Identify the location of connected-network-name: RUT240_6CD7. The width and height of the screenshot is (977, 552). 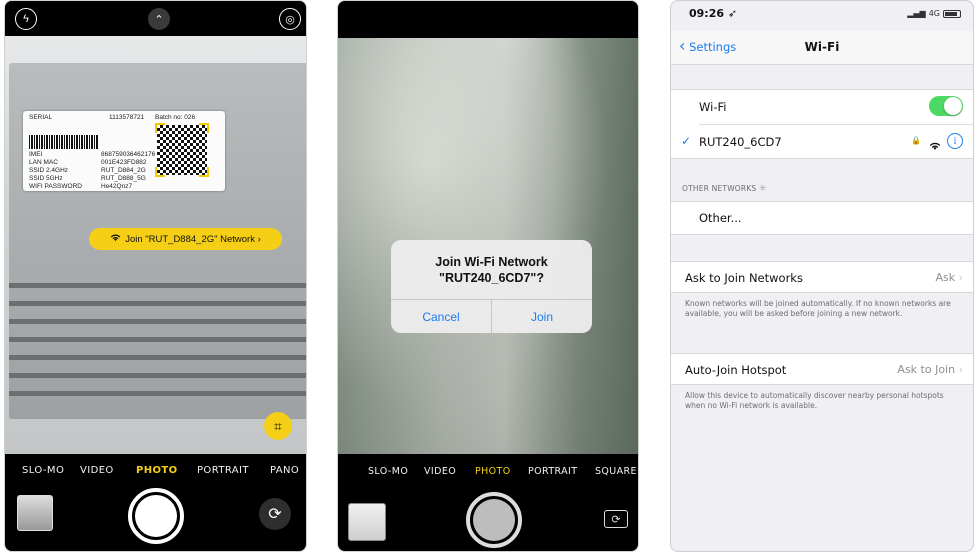
(740, 142).